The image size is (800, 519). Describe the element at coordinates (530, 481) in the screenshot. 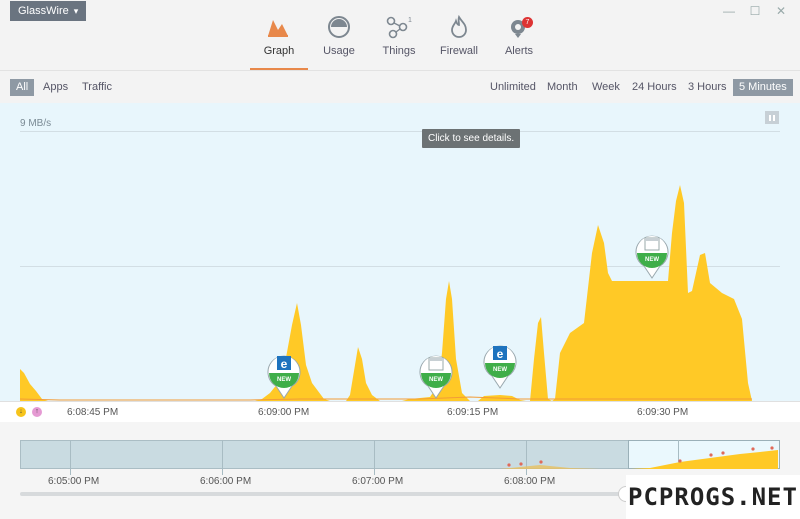

I see `timeline-tick: 6:08:00 PM` at that location.